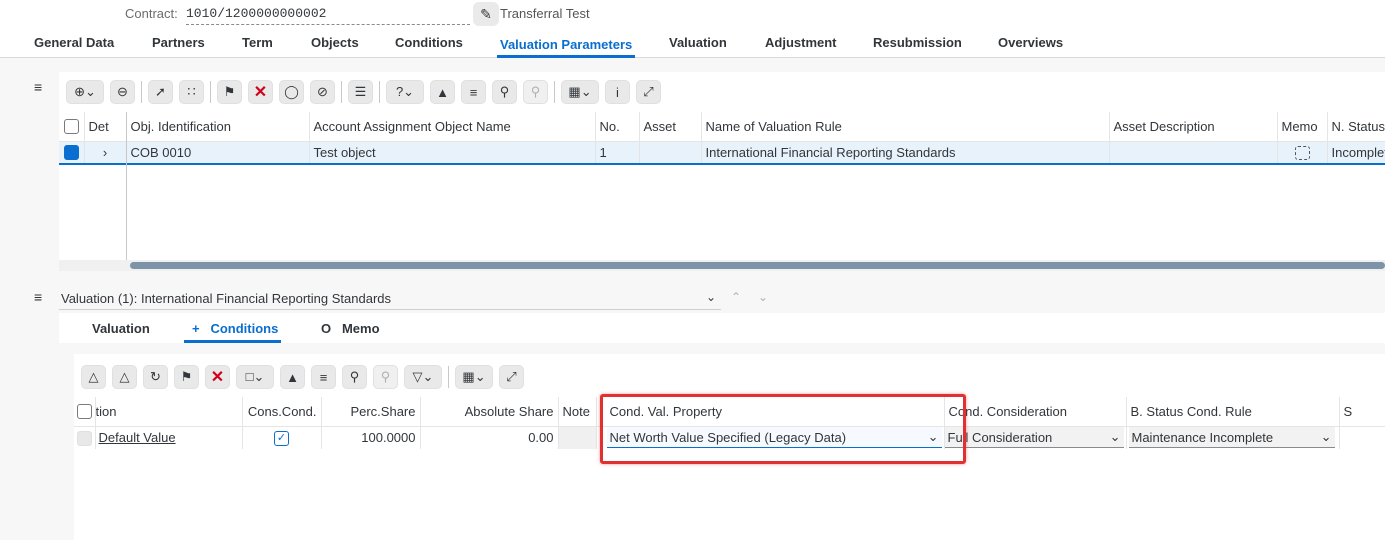  Describe the element at coordinates (291, 92) in the screenshot. I see `lock-icon: ◯` at that location.